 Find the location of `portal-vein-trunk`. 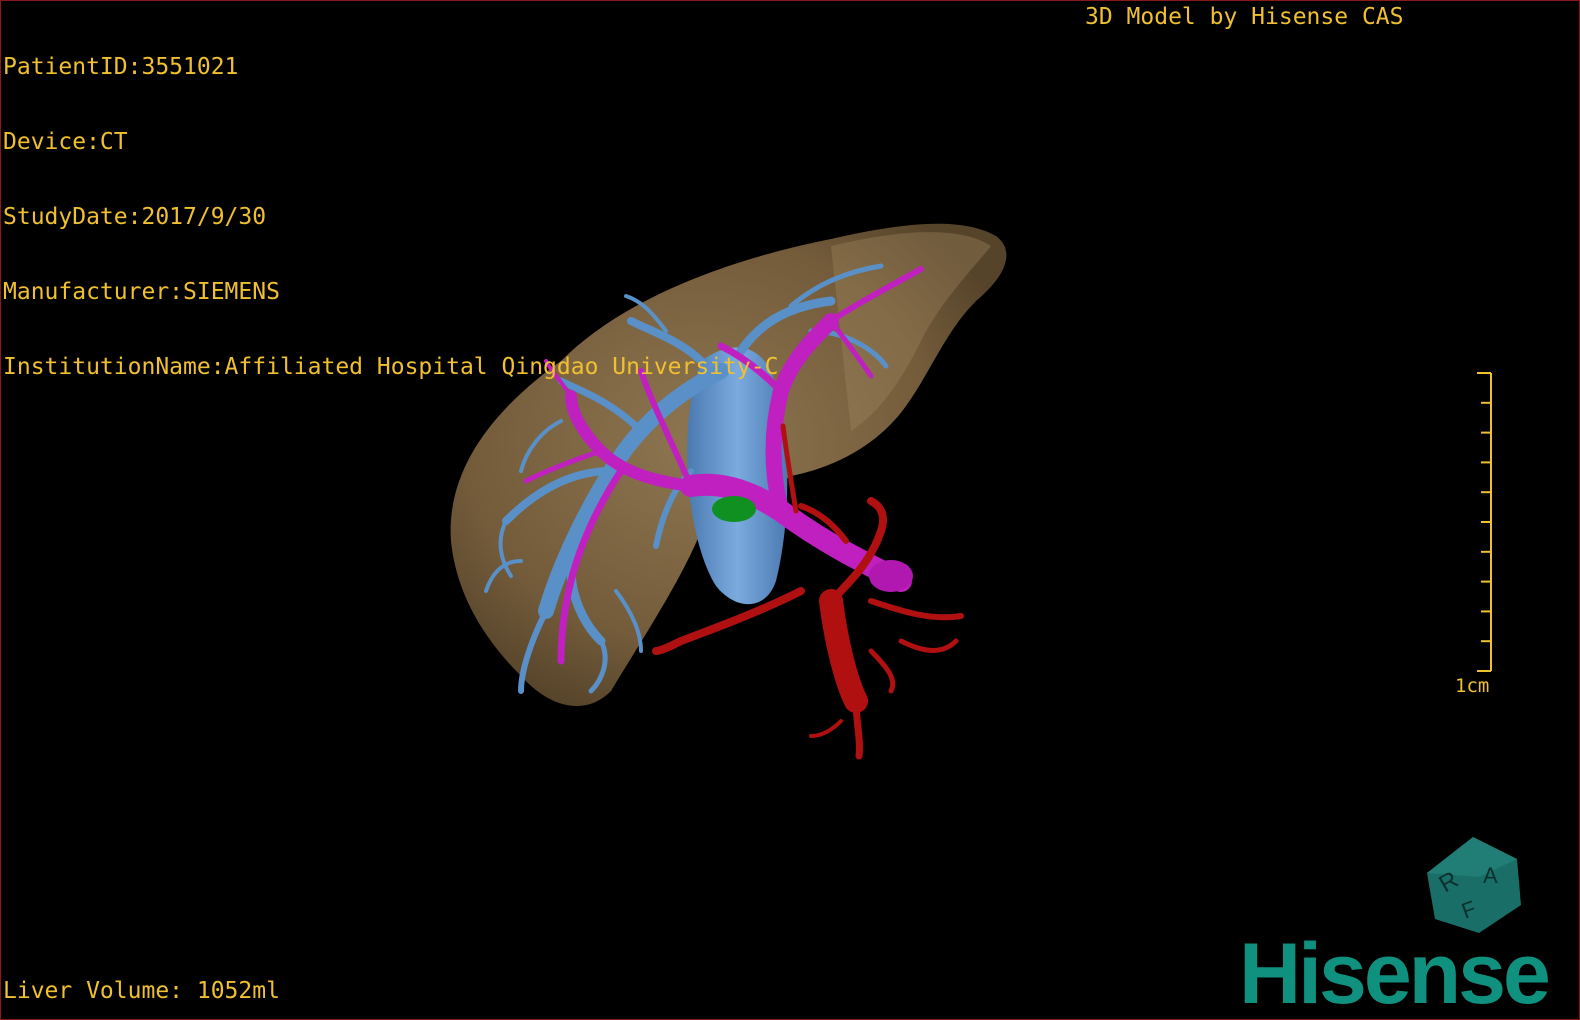

portal-vein-trunk is located at coordinates (891, 576).